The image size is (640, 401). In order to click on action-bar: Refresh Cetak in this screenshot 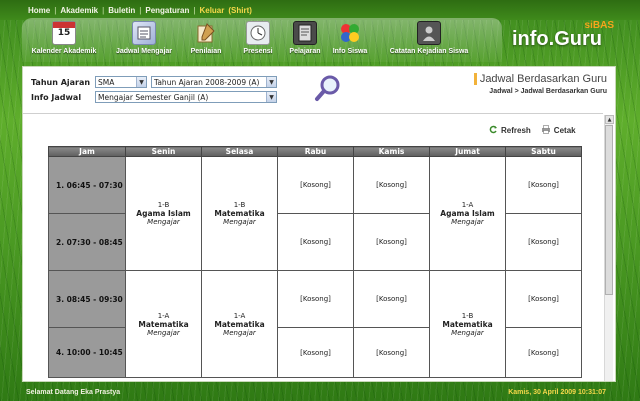, I will do `click(537, 130)`.